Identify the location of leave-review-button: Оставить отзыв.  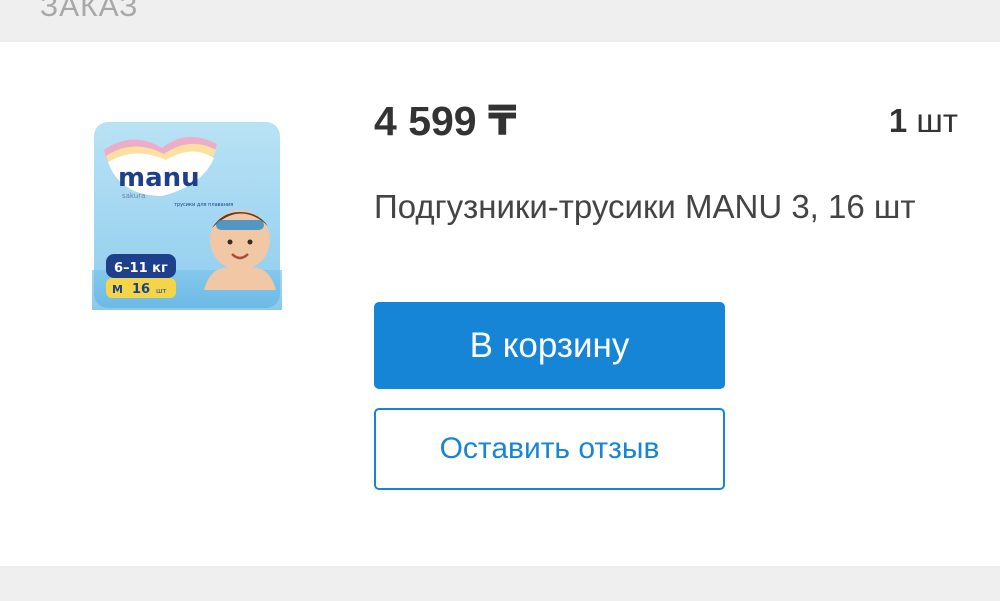
(549, 449).